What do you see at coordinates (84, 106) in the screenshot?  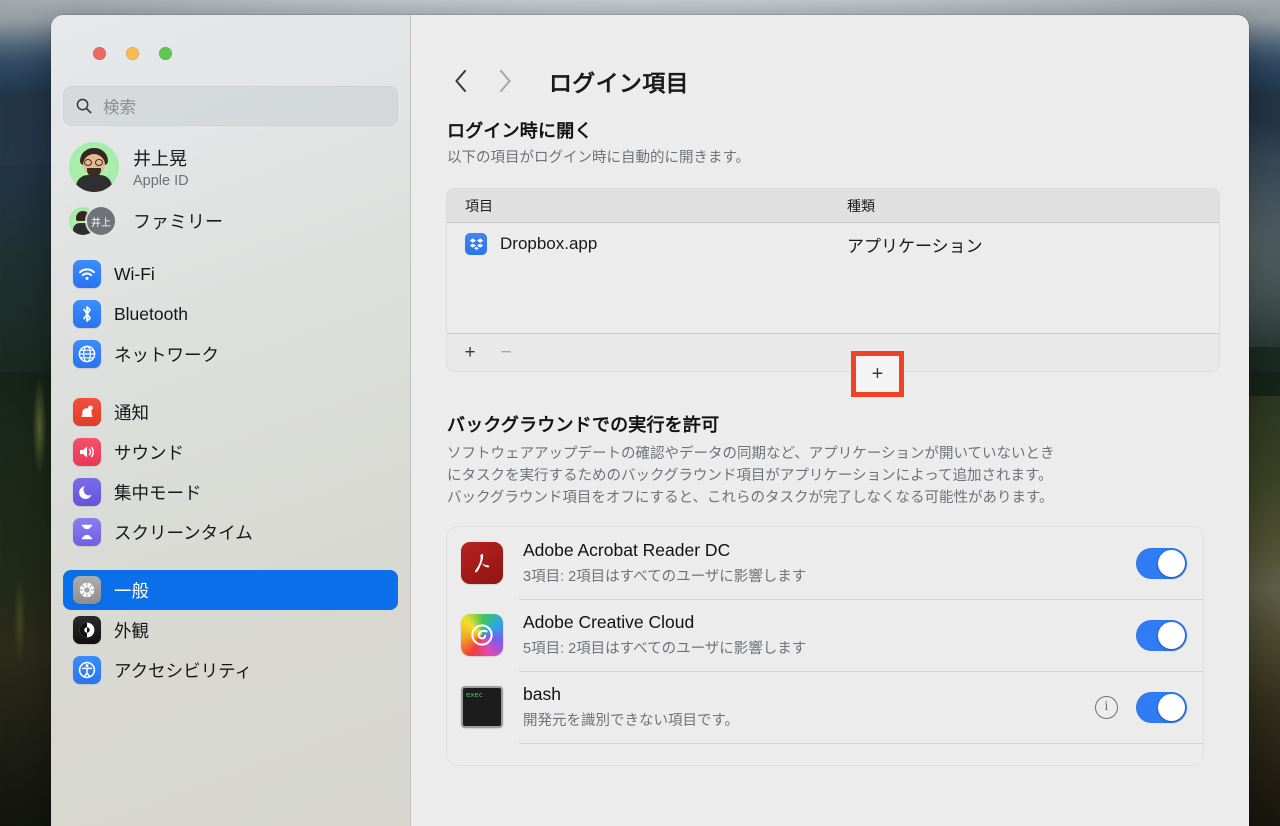 I see `search-icon` at bounding box center [84, 106].